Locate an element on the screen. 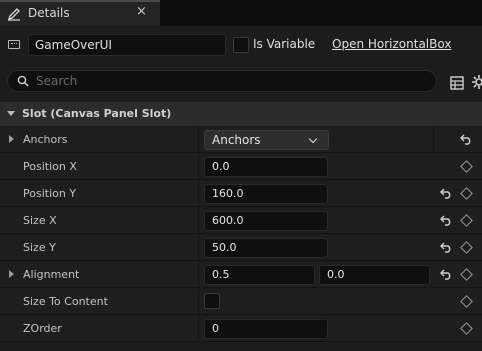 The image size is (482, 351). position-y-input: 160.0 is located at coordinates (266, 194).